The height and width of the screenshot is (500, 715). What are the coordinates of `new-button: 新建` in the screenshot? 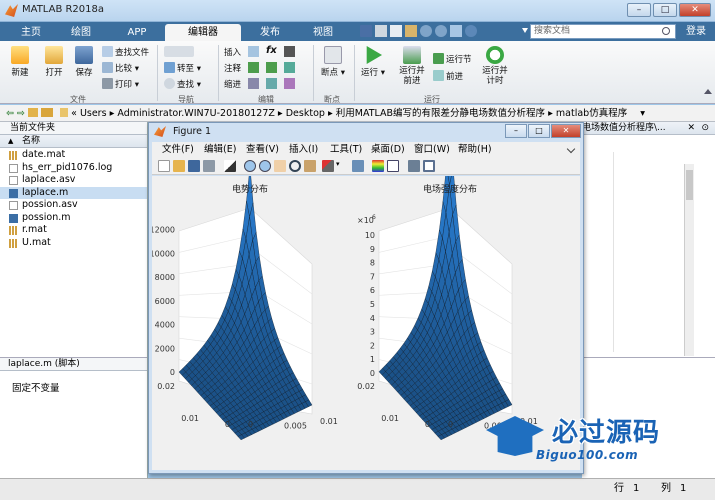 It's located at (20, 62).